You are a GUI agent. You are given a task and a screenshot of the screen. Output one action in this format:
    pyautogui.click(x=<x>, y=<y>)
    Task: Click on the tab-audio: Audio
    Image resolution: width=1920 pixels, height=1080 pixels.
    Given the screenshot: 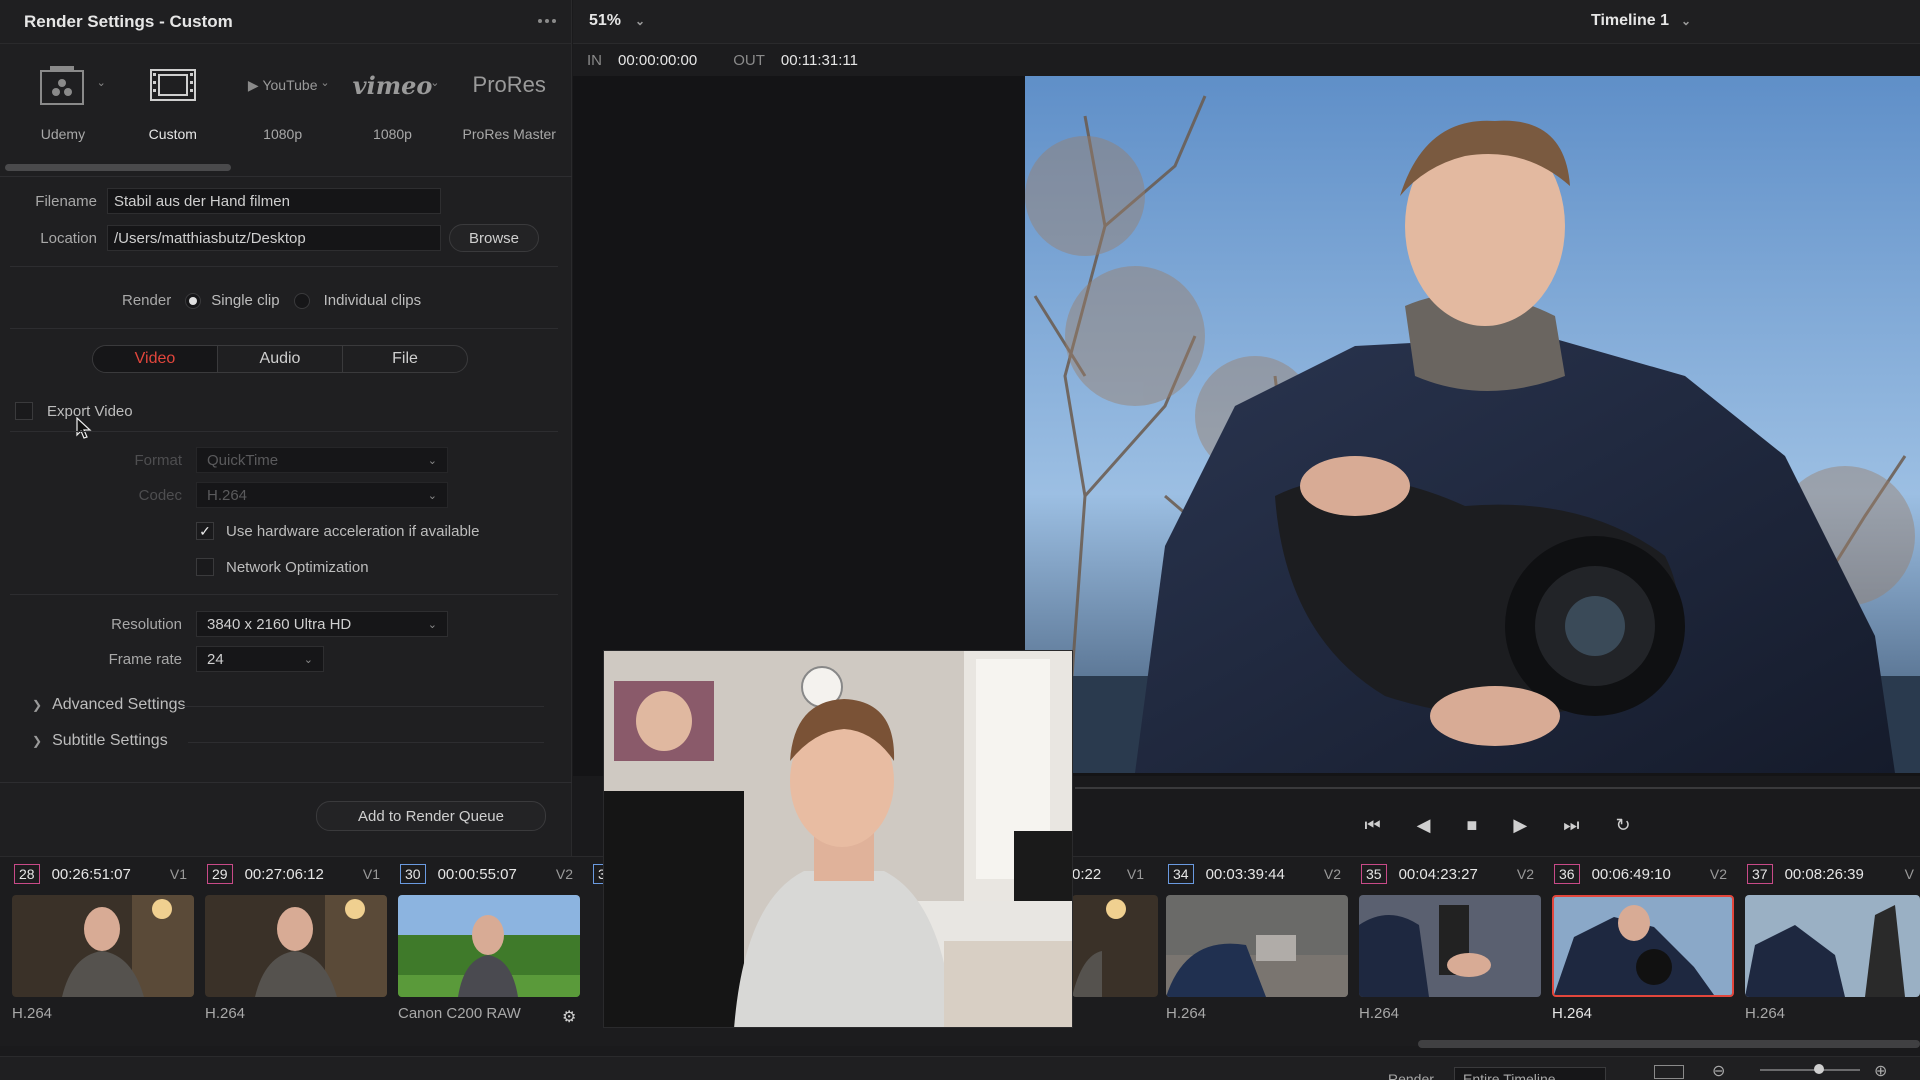 What is the action you would take?
    pyautogui.click(x=280, y=359)
    